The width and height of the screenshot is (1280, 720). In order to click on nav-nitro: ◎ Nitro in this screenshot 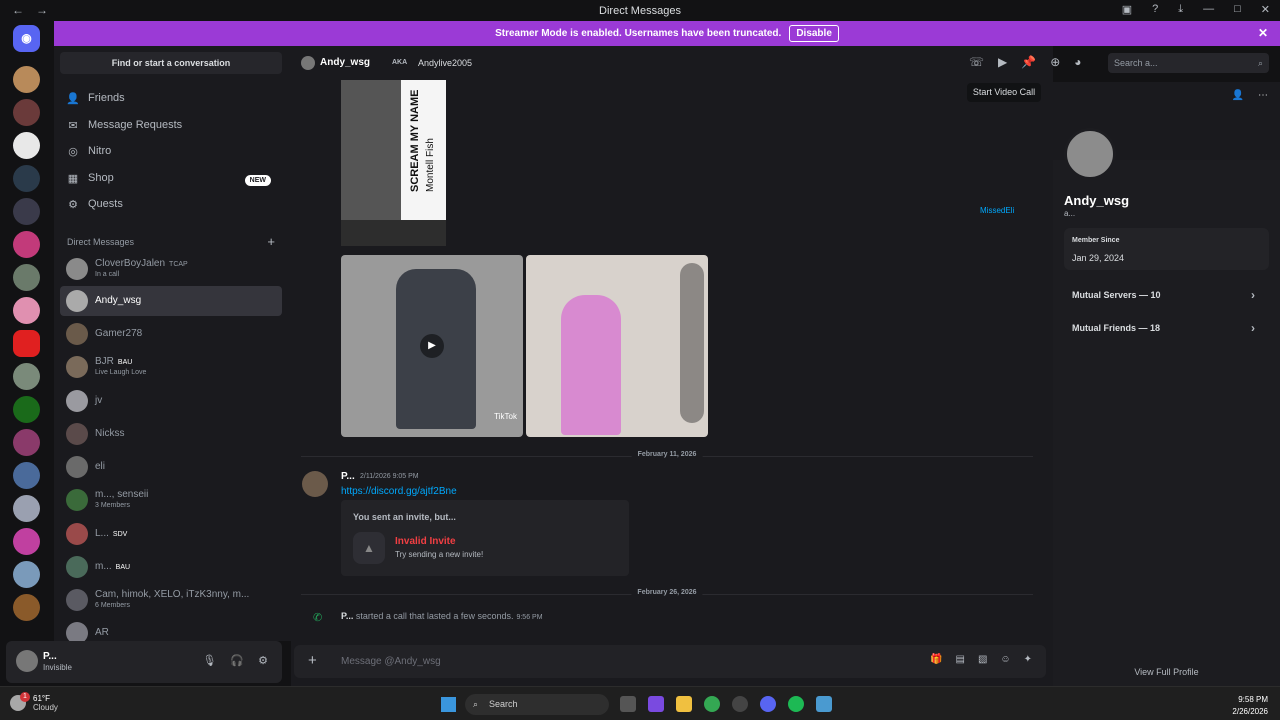, I will do `click(88, 151)`.